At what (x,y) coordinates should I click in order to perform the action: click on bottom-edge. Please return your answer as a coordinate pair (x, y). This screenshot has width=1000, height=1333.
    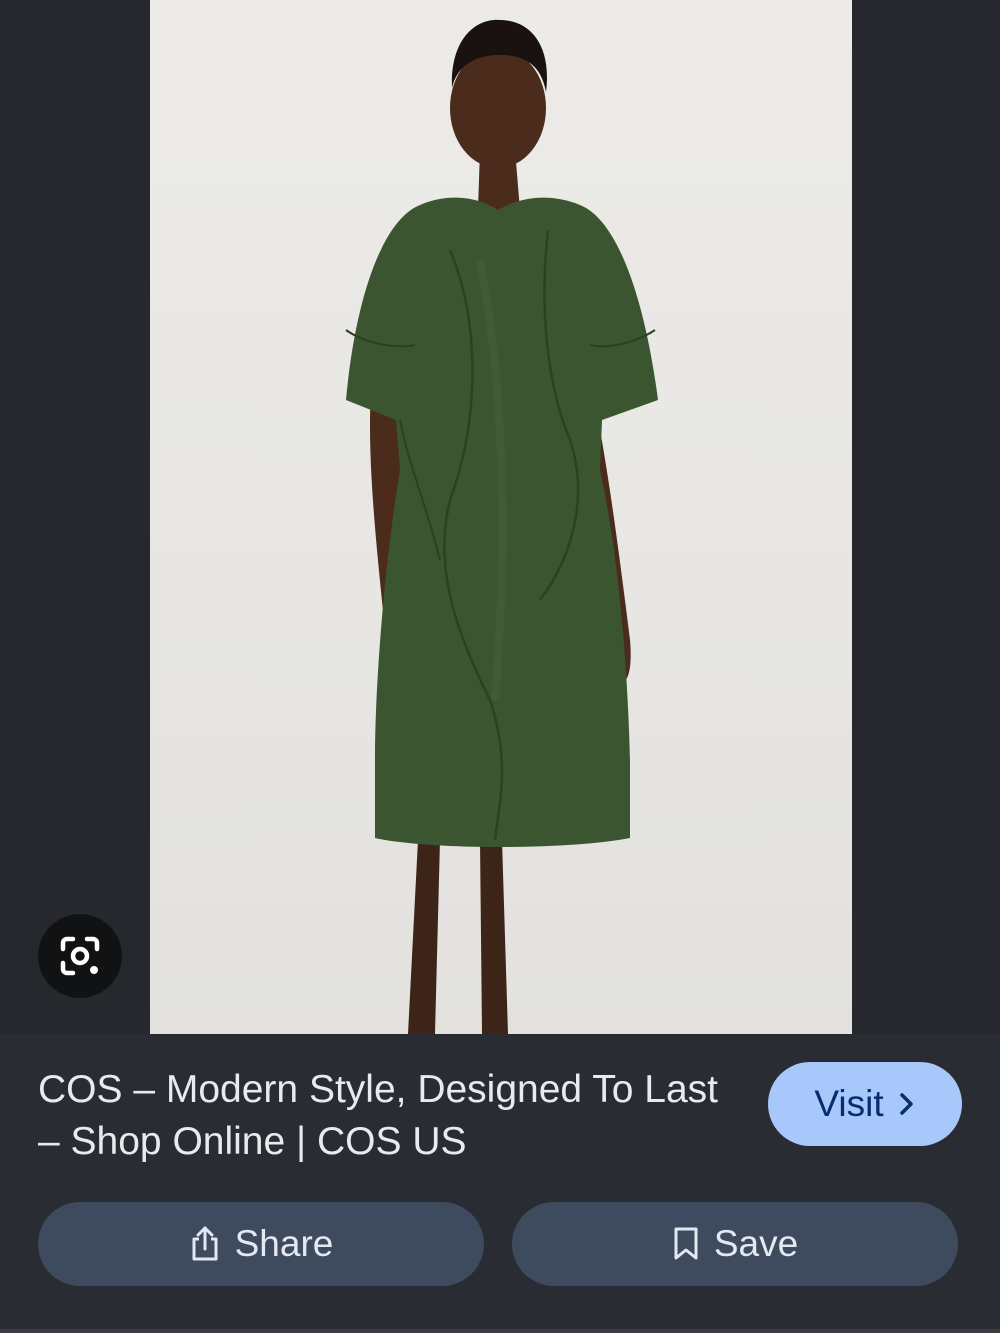
    Looking at the image, I should click on (500, 1331).